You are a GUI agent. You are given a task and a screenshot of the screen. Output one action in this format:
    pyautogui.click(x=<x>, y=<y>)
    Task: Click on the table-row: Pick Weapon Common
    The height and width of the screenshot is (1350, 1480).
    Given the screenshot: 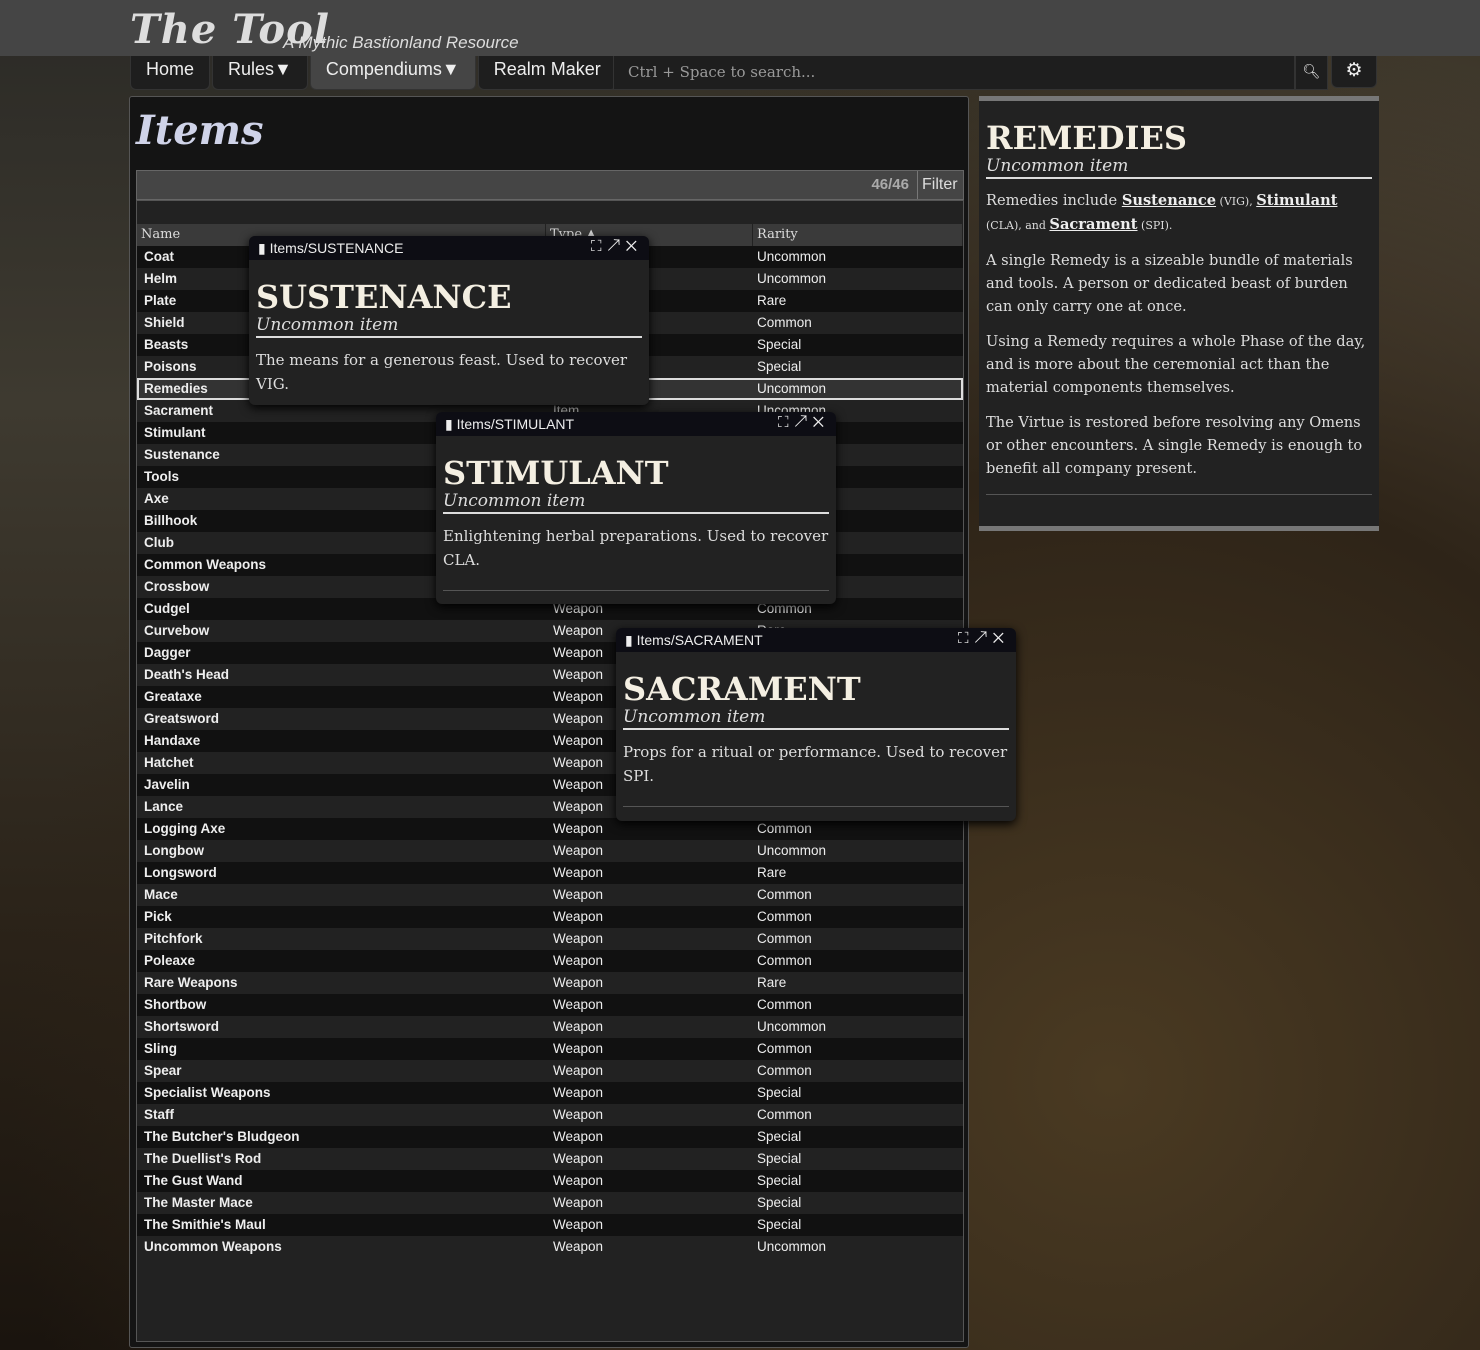 What is the action you would take?
    pyautogui.click(x=550, y=917)
    